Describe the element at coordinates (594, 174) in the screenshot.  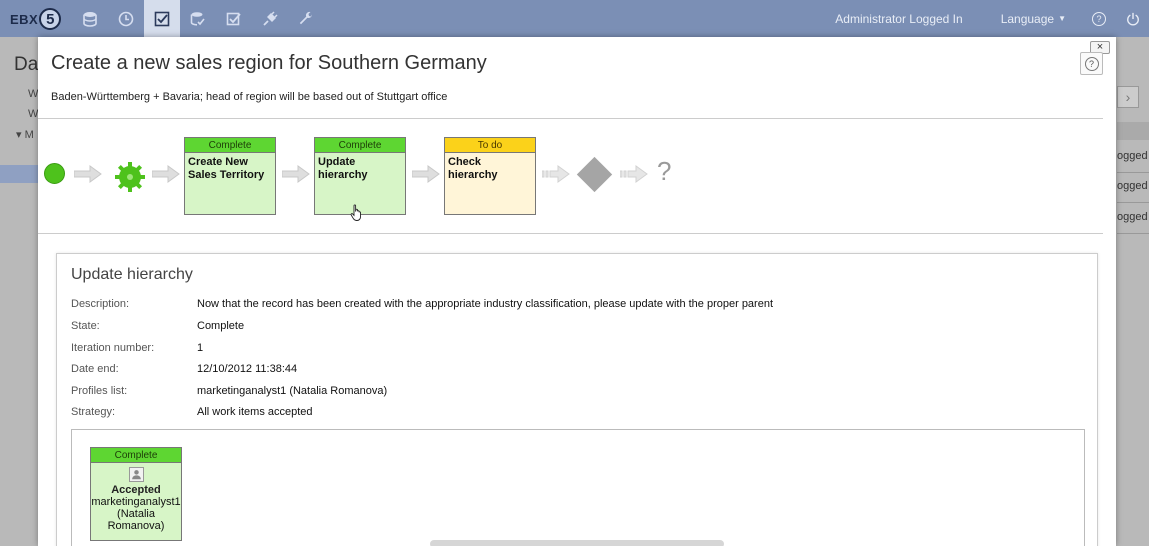
I see `workflow-condition-node` at that location.